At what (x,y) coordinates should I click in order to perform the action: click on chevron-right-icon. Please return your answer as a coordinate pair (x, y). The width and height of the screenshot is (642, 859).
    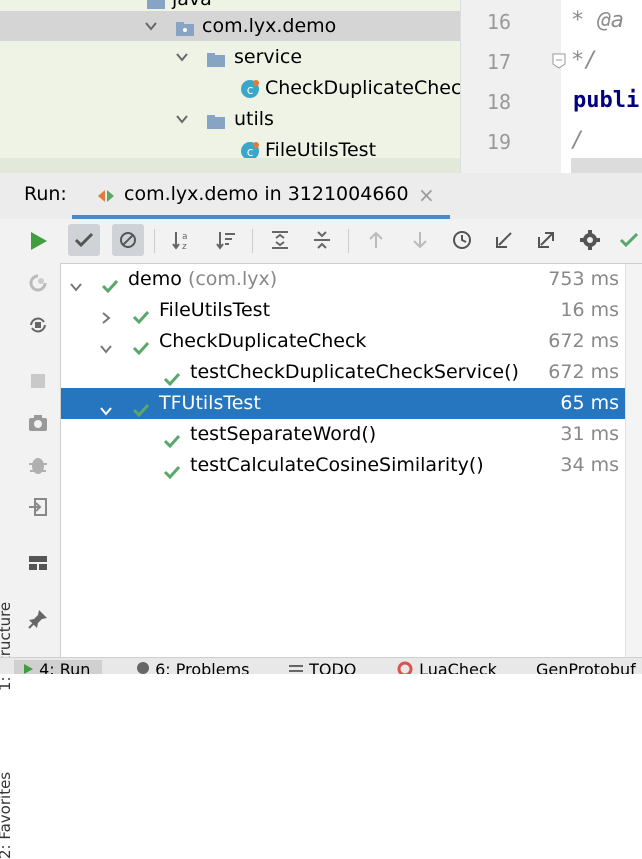
    Looking at the image, I should click on (106, 314).